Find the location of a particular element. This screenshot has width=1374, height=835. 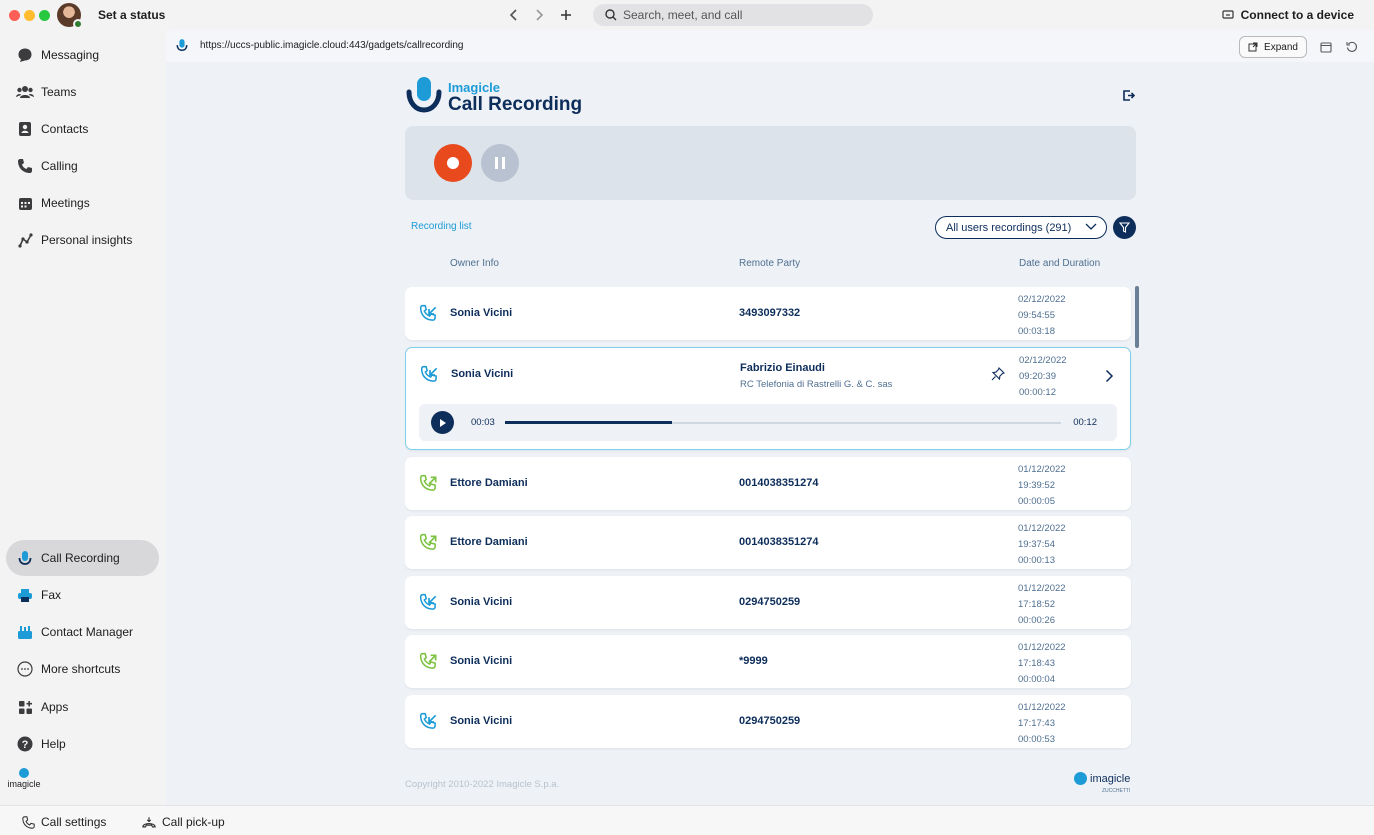

sidebar-item-help: ? Help is located at coordinates (82, 744).